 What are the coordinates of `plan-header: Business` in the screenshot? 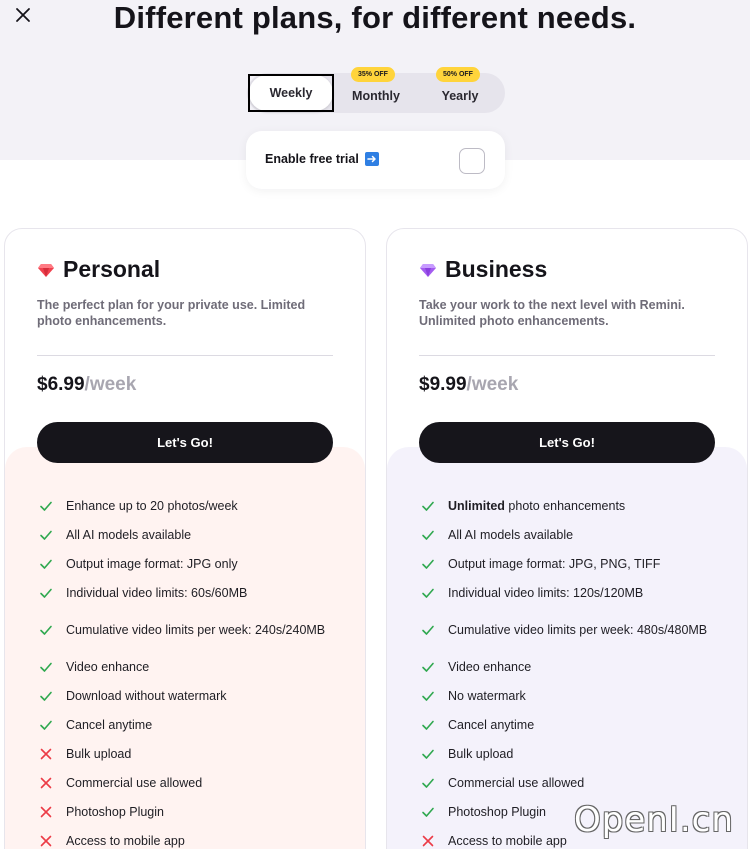 It's located at (483, 269).